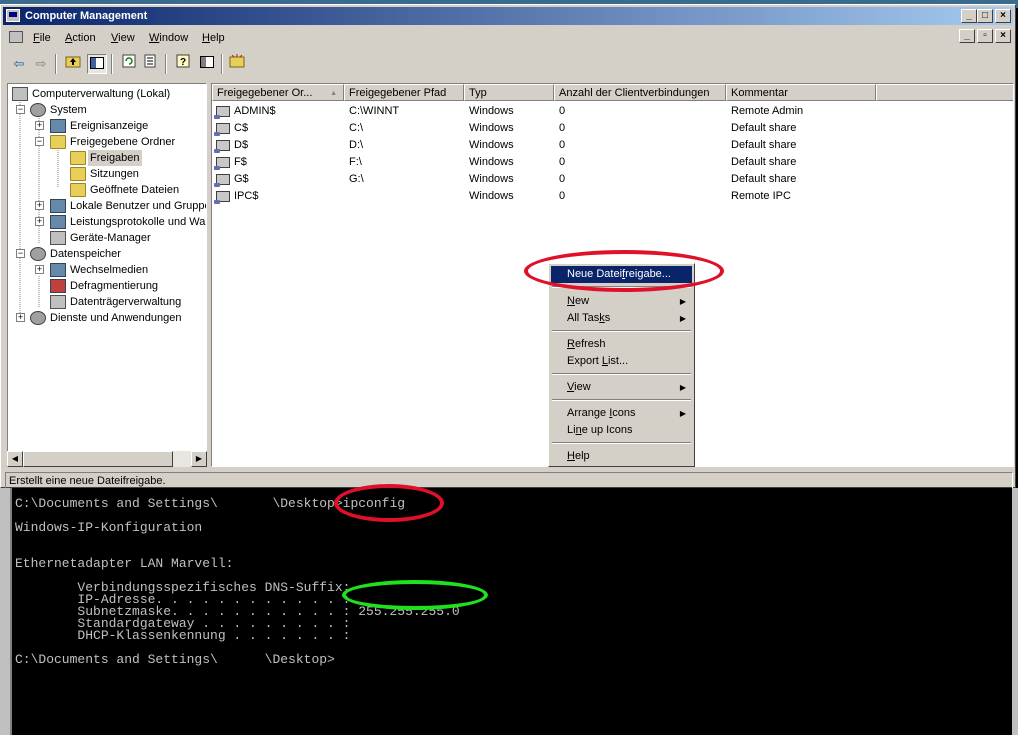 Image resolution: width=1018 pixels, height=735 pixels. I want to click on device-manager-icon, so click(58, 238).